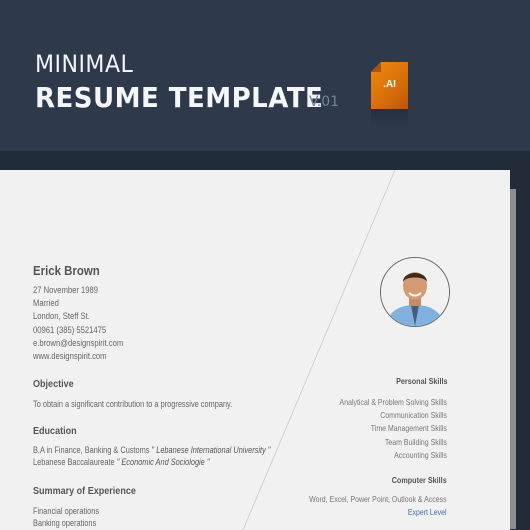  I want to click on skill-item: Communication Skills, so click(413, 415).